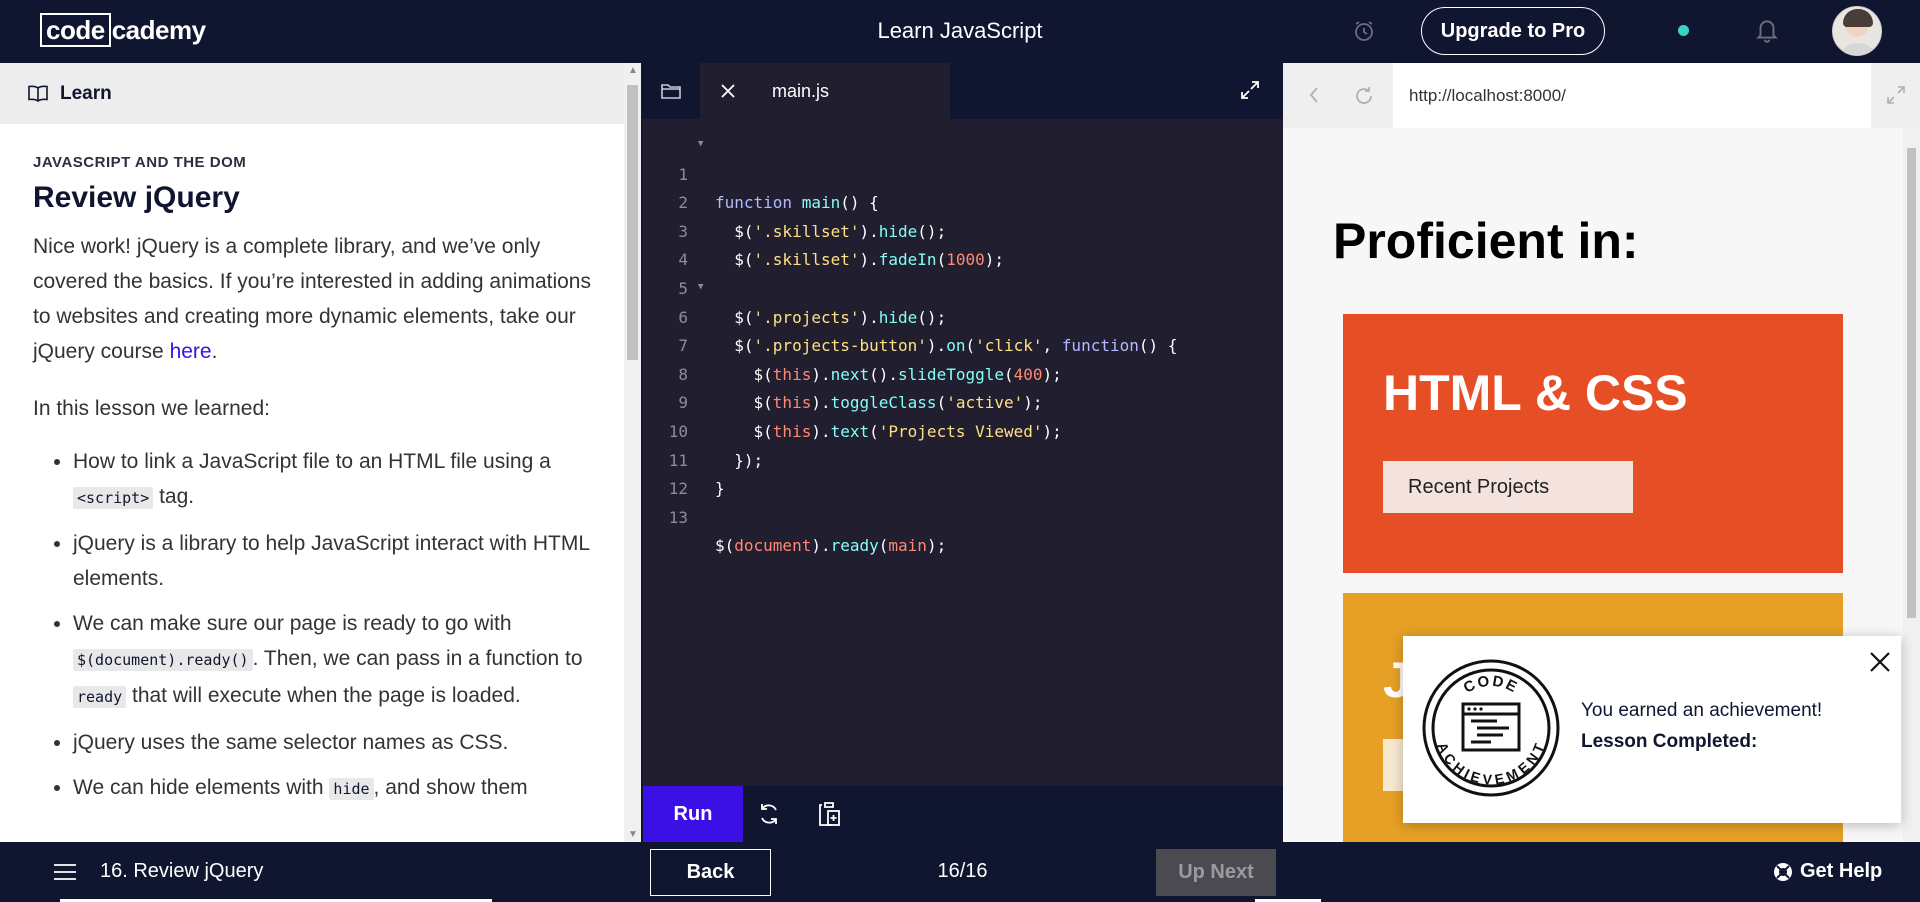 The width and height of the screenshot is (1920, 902). I want to click on code-line: 2 $('.skillset').hide();, so click(963, 201).